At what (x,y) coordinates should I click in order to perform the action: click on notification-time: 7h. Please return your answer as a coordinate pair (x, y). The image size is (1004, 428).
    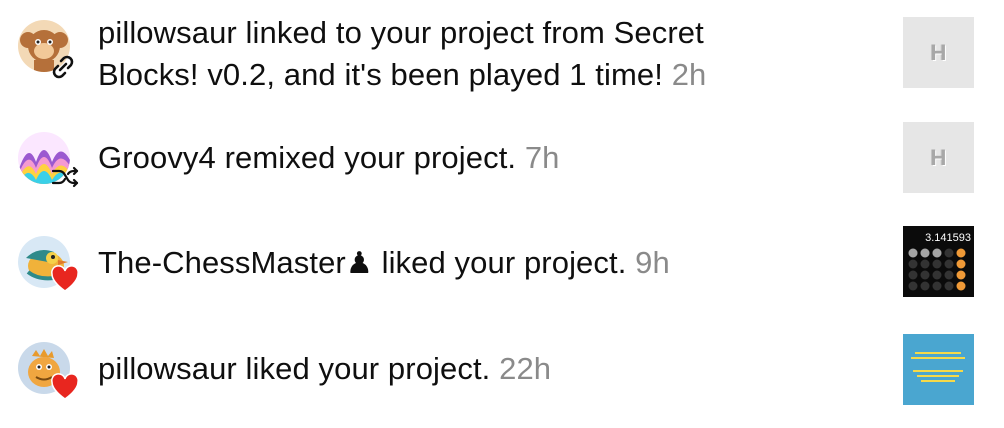
    Looking at the image, I should click on (542, 157).